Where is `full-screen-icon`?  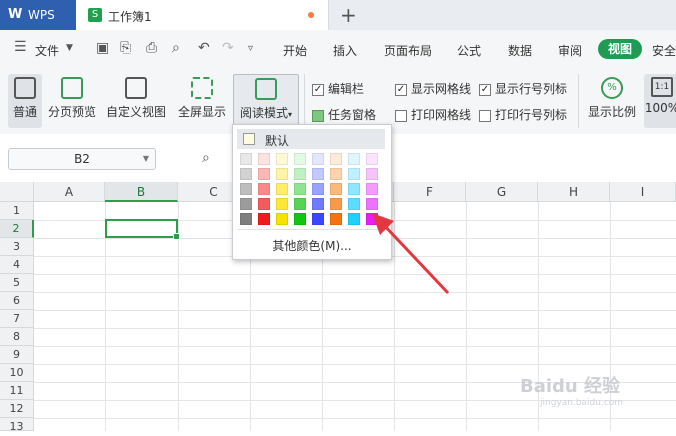 full-screen-icon is located at coordinates (202, 88).